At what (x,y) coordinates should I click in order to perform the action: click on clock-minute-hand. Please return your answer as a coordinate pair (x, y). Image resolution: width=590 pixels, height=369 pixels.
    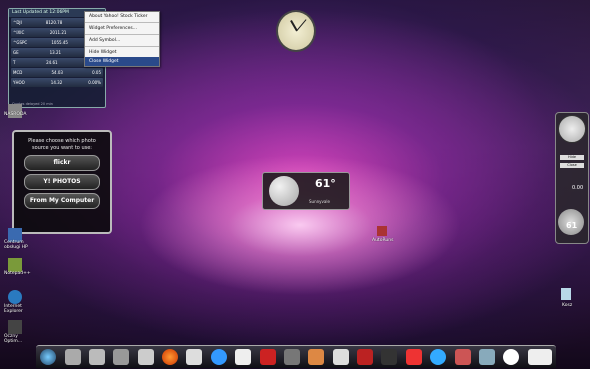
    Looking at the image, I should click on (301, 25).